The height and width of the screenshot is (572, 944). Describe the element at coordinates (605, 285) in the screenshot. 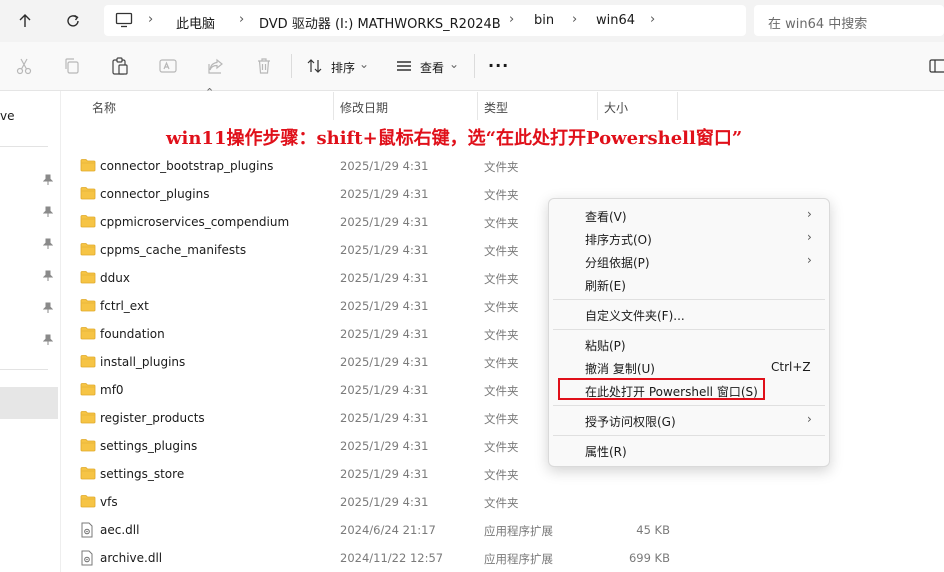

I see `menu-item-refresh: 刷新(E)` at that location.